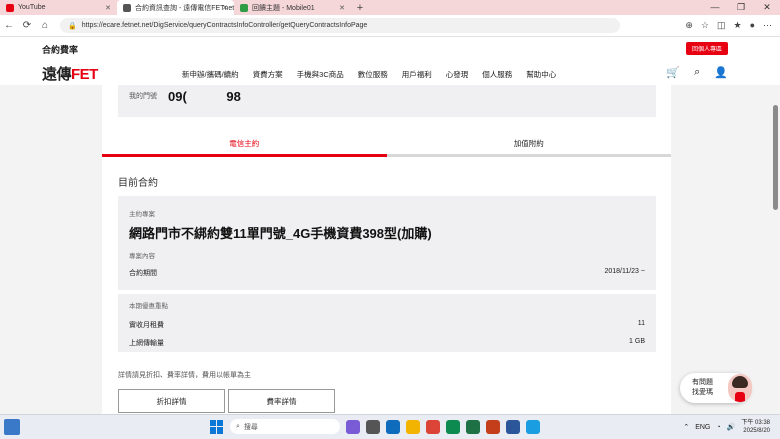 The image size is (780, 439). I want to click on content-label: 專案內容, so click(142, 256).